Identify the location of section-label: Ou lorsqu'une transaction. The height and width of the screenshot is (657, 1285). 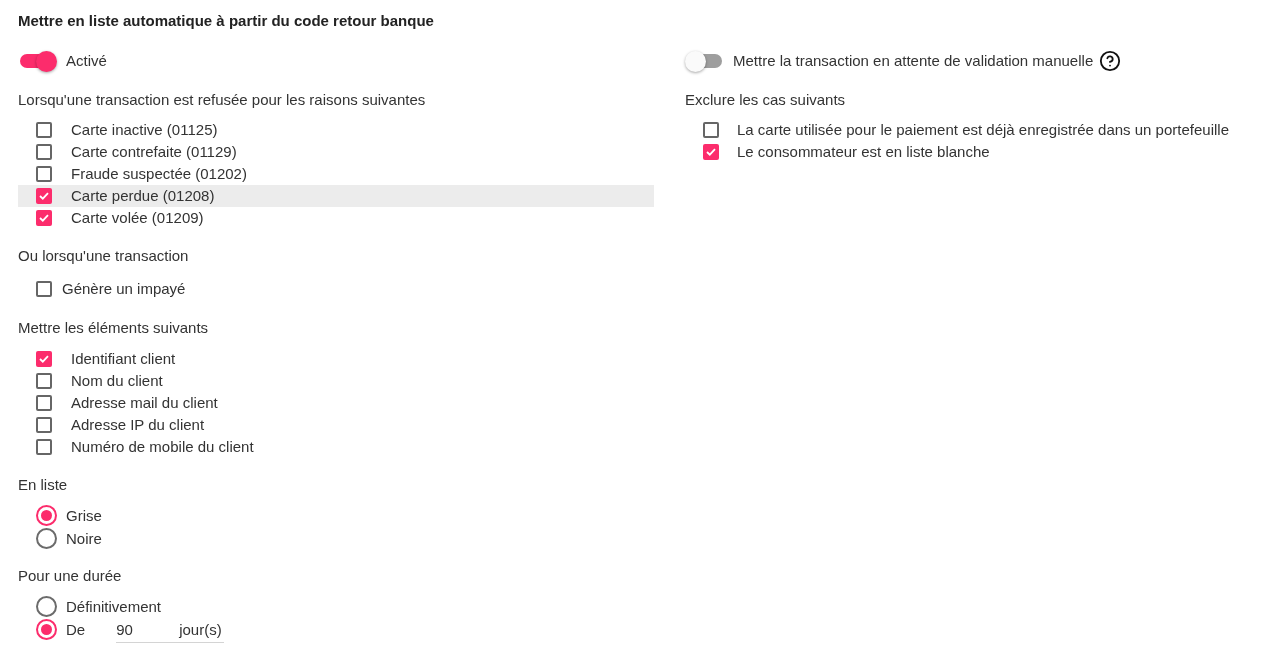
(104, 256).